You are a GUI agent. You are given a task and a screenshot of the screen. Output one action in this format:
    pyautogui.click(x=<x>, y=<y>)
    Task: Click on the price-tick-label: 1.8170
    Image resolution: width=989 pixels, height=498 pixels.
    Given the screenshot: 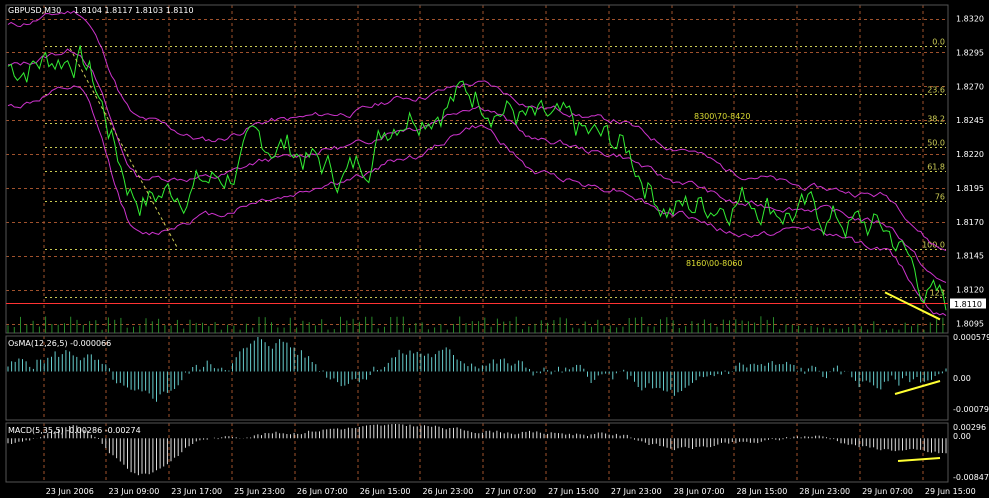 What is the action you would take?
    pyautogui.click(x=970, y=222)
    